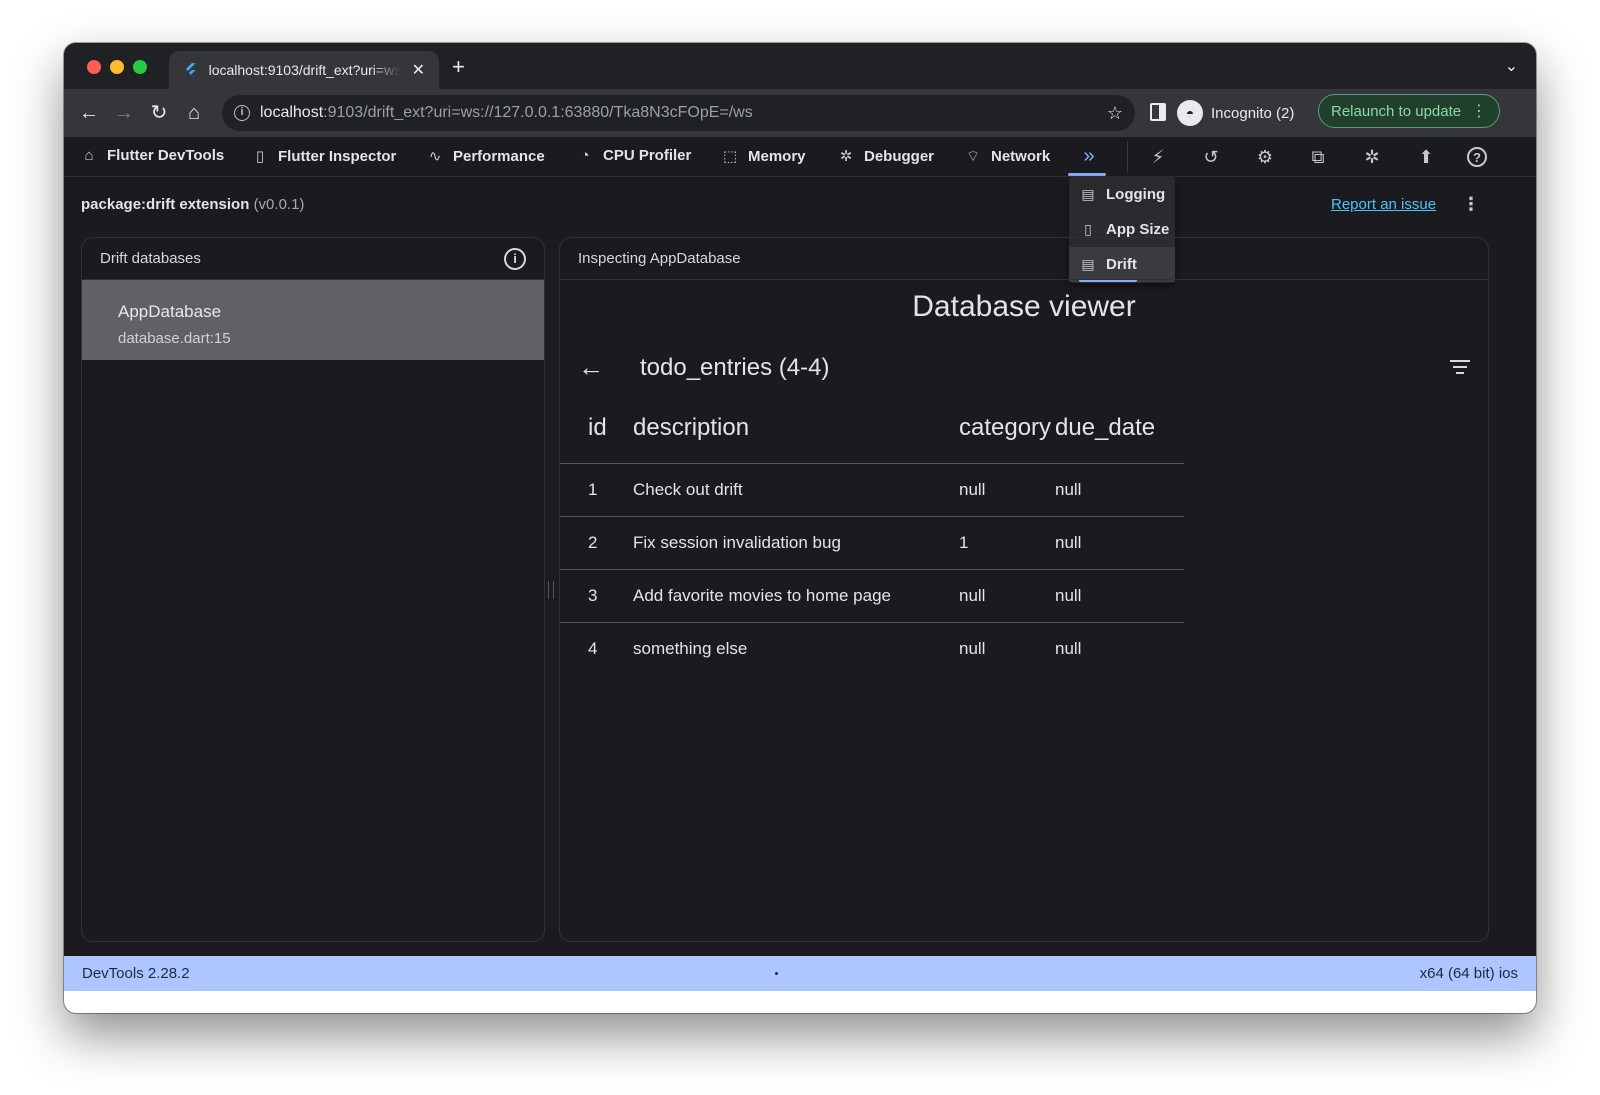 The image size is (1600, 1095). I want to click on column-header-due-date: due_date, so click(1119, 429).